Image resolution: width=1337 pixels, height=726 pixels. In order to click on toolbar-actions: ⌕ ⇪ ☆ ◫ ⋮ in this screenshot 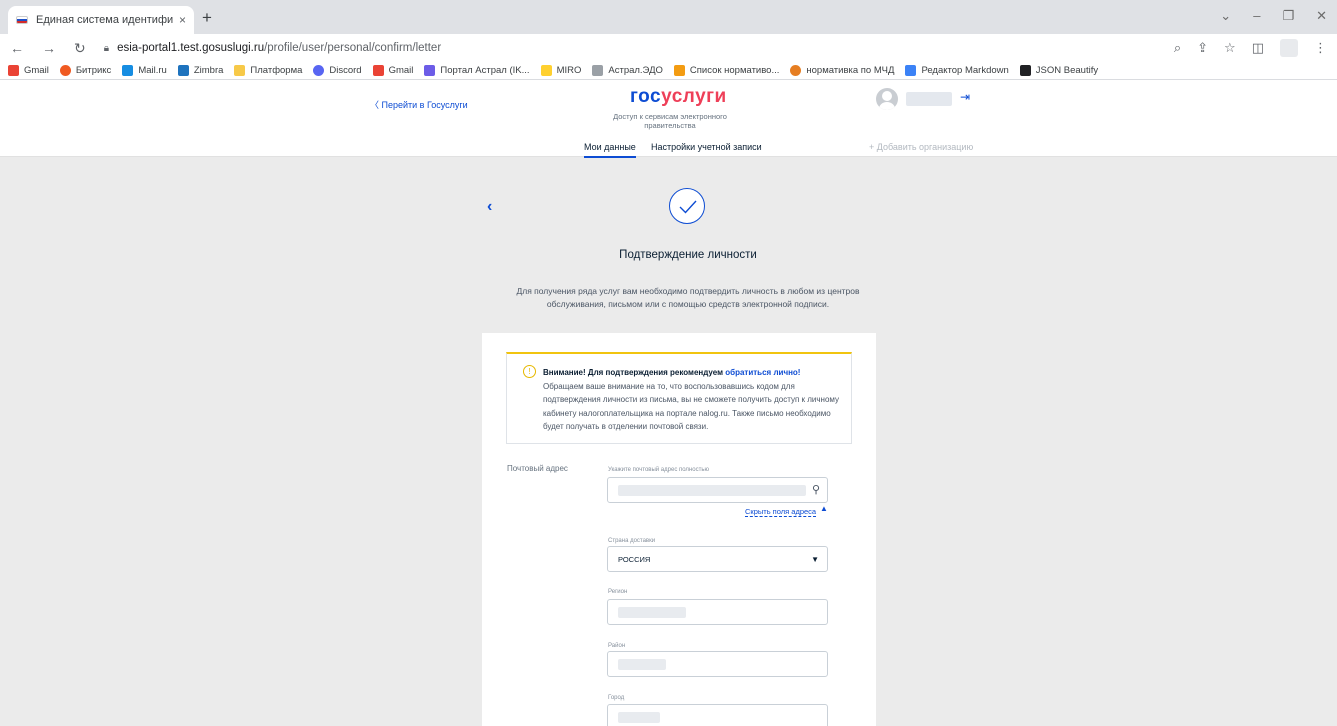, I will do `click(1250, 48)`.